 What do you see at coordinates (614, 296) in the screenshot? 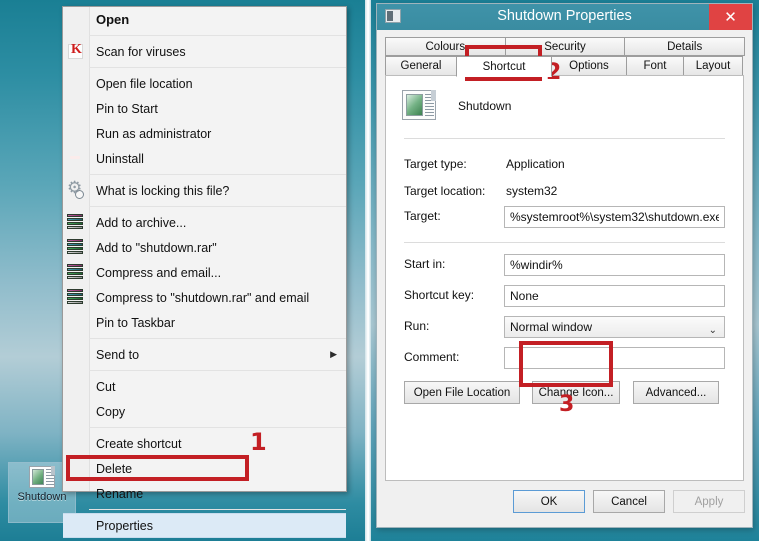
I see `shortcut-key-input` at bounding box center [614, 296].